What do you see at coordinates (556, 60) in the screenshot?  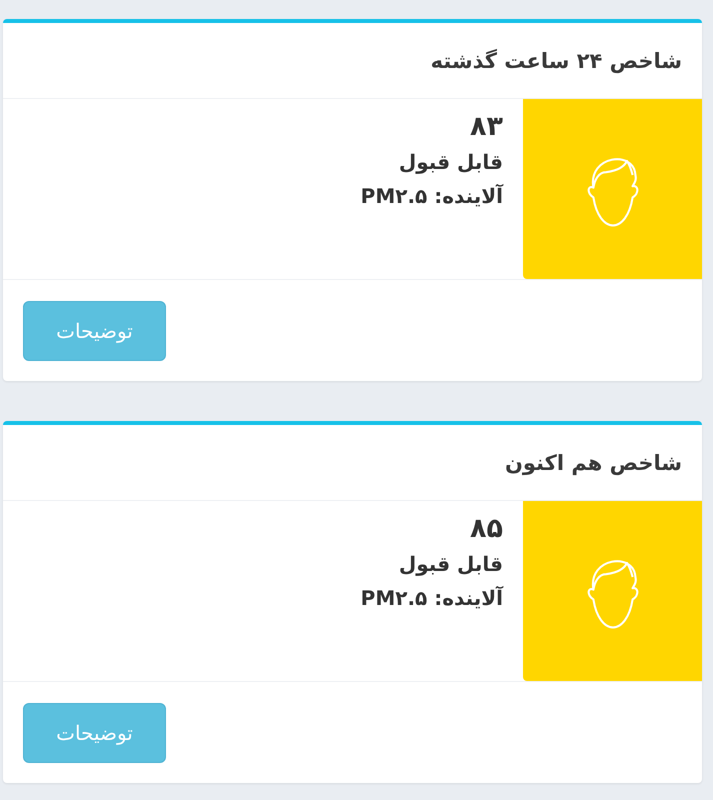 I see `card-title: شاخص ۲۴ ساعت گذشته` at bounding box center [556, 60].